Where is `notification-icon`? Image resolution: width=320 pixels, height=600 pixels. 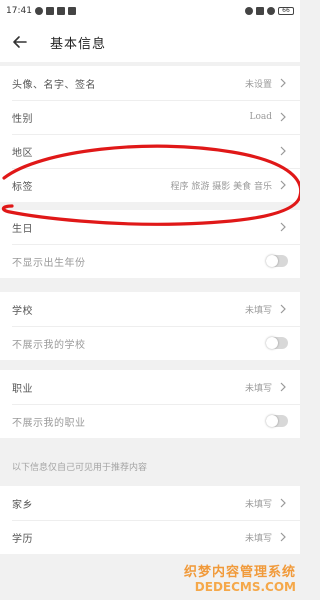
notification-icon is located at coordinates (38, 11).